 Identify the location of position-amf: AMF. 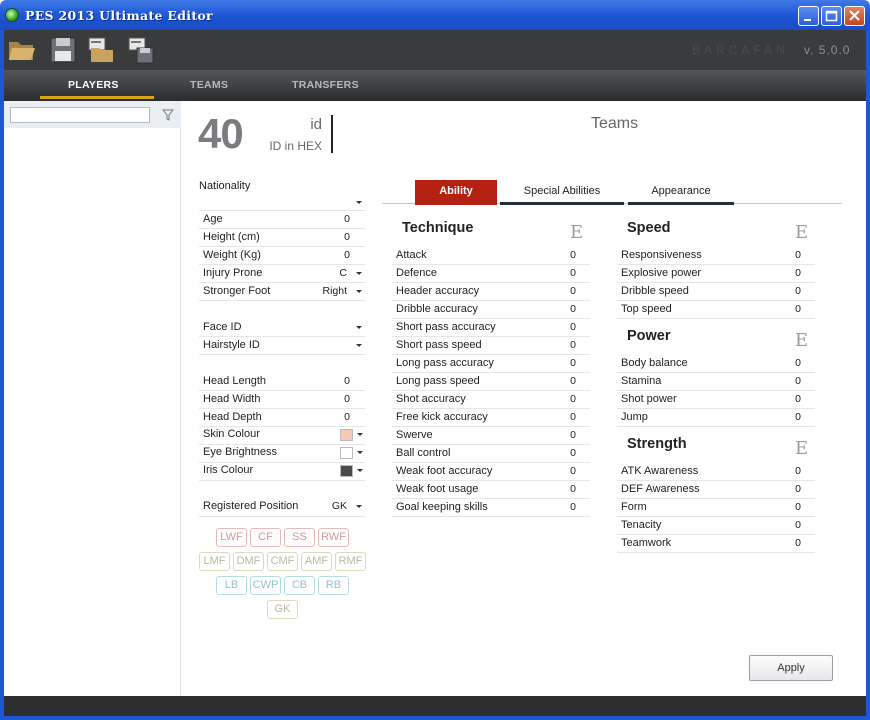
(316, 561).